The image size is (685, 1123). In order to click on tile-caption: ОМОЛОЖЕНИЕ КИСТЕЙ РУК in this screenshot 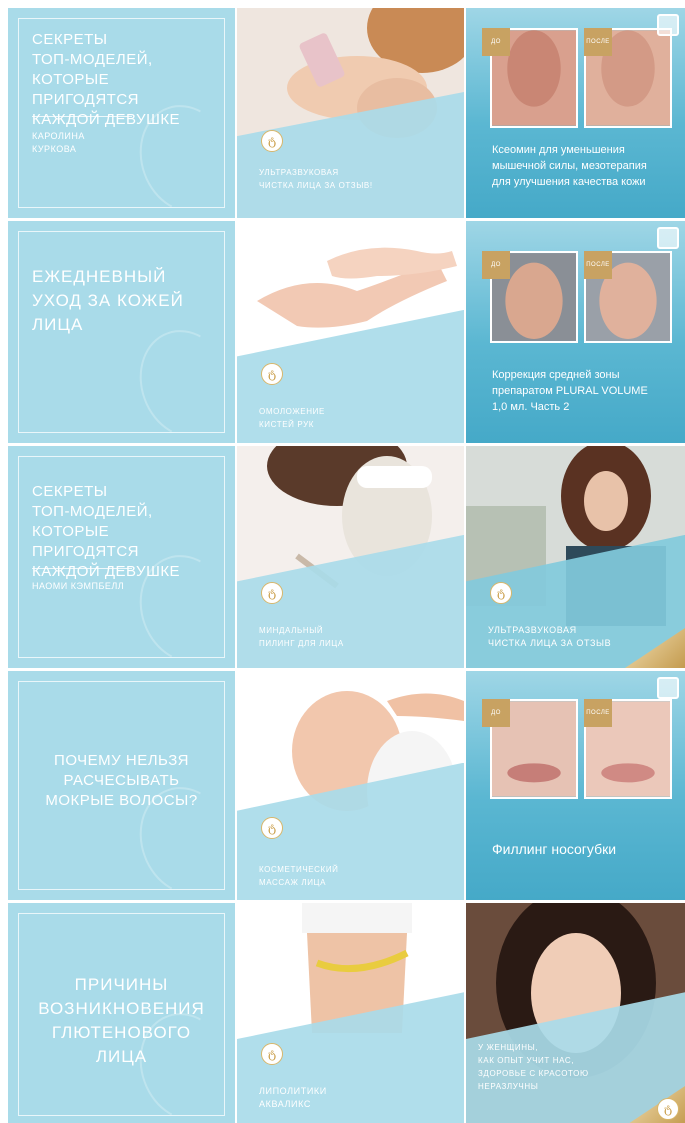, I will do `click(292, 418)`.